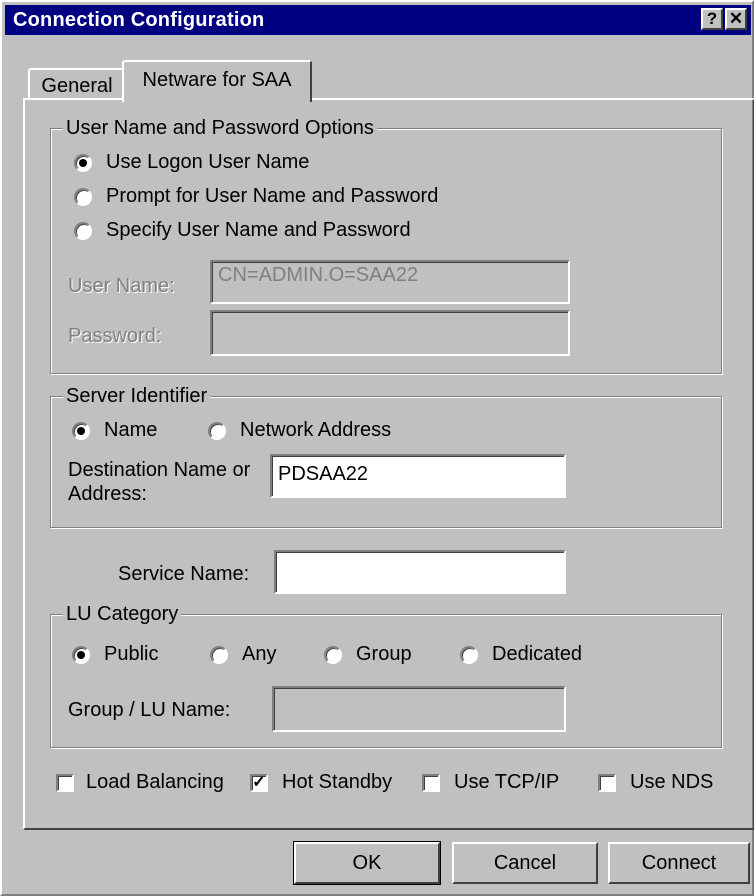 The width and height of the screenshot is (754, 896). I want to click on use-nds-checkbox, so click(607, 783).